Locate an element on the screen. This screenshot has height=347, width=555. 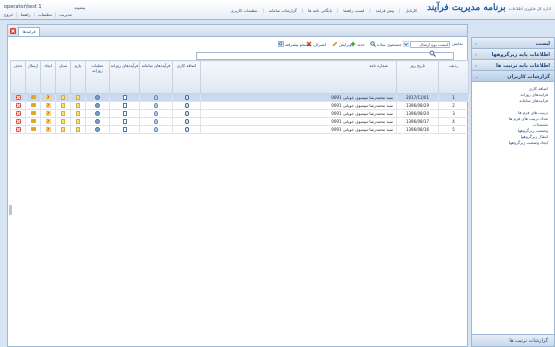
menu-item-reports: گزارشات سامانه is located at coordinates (283, 10).